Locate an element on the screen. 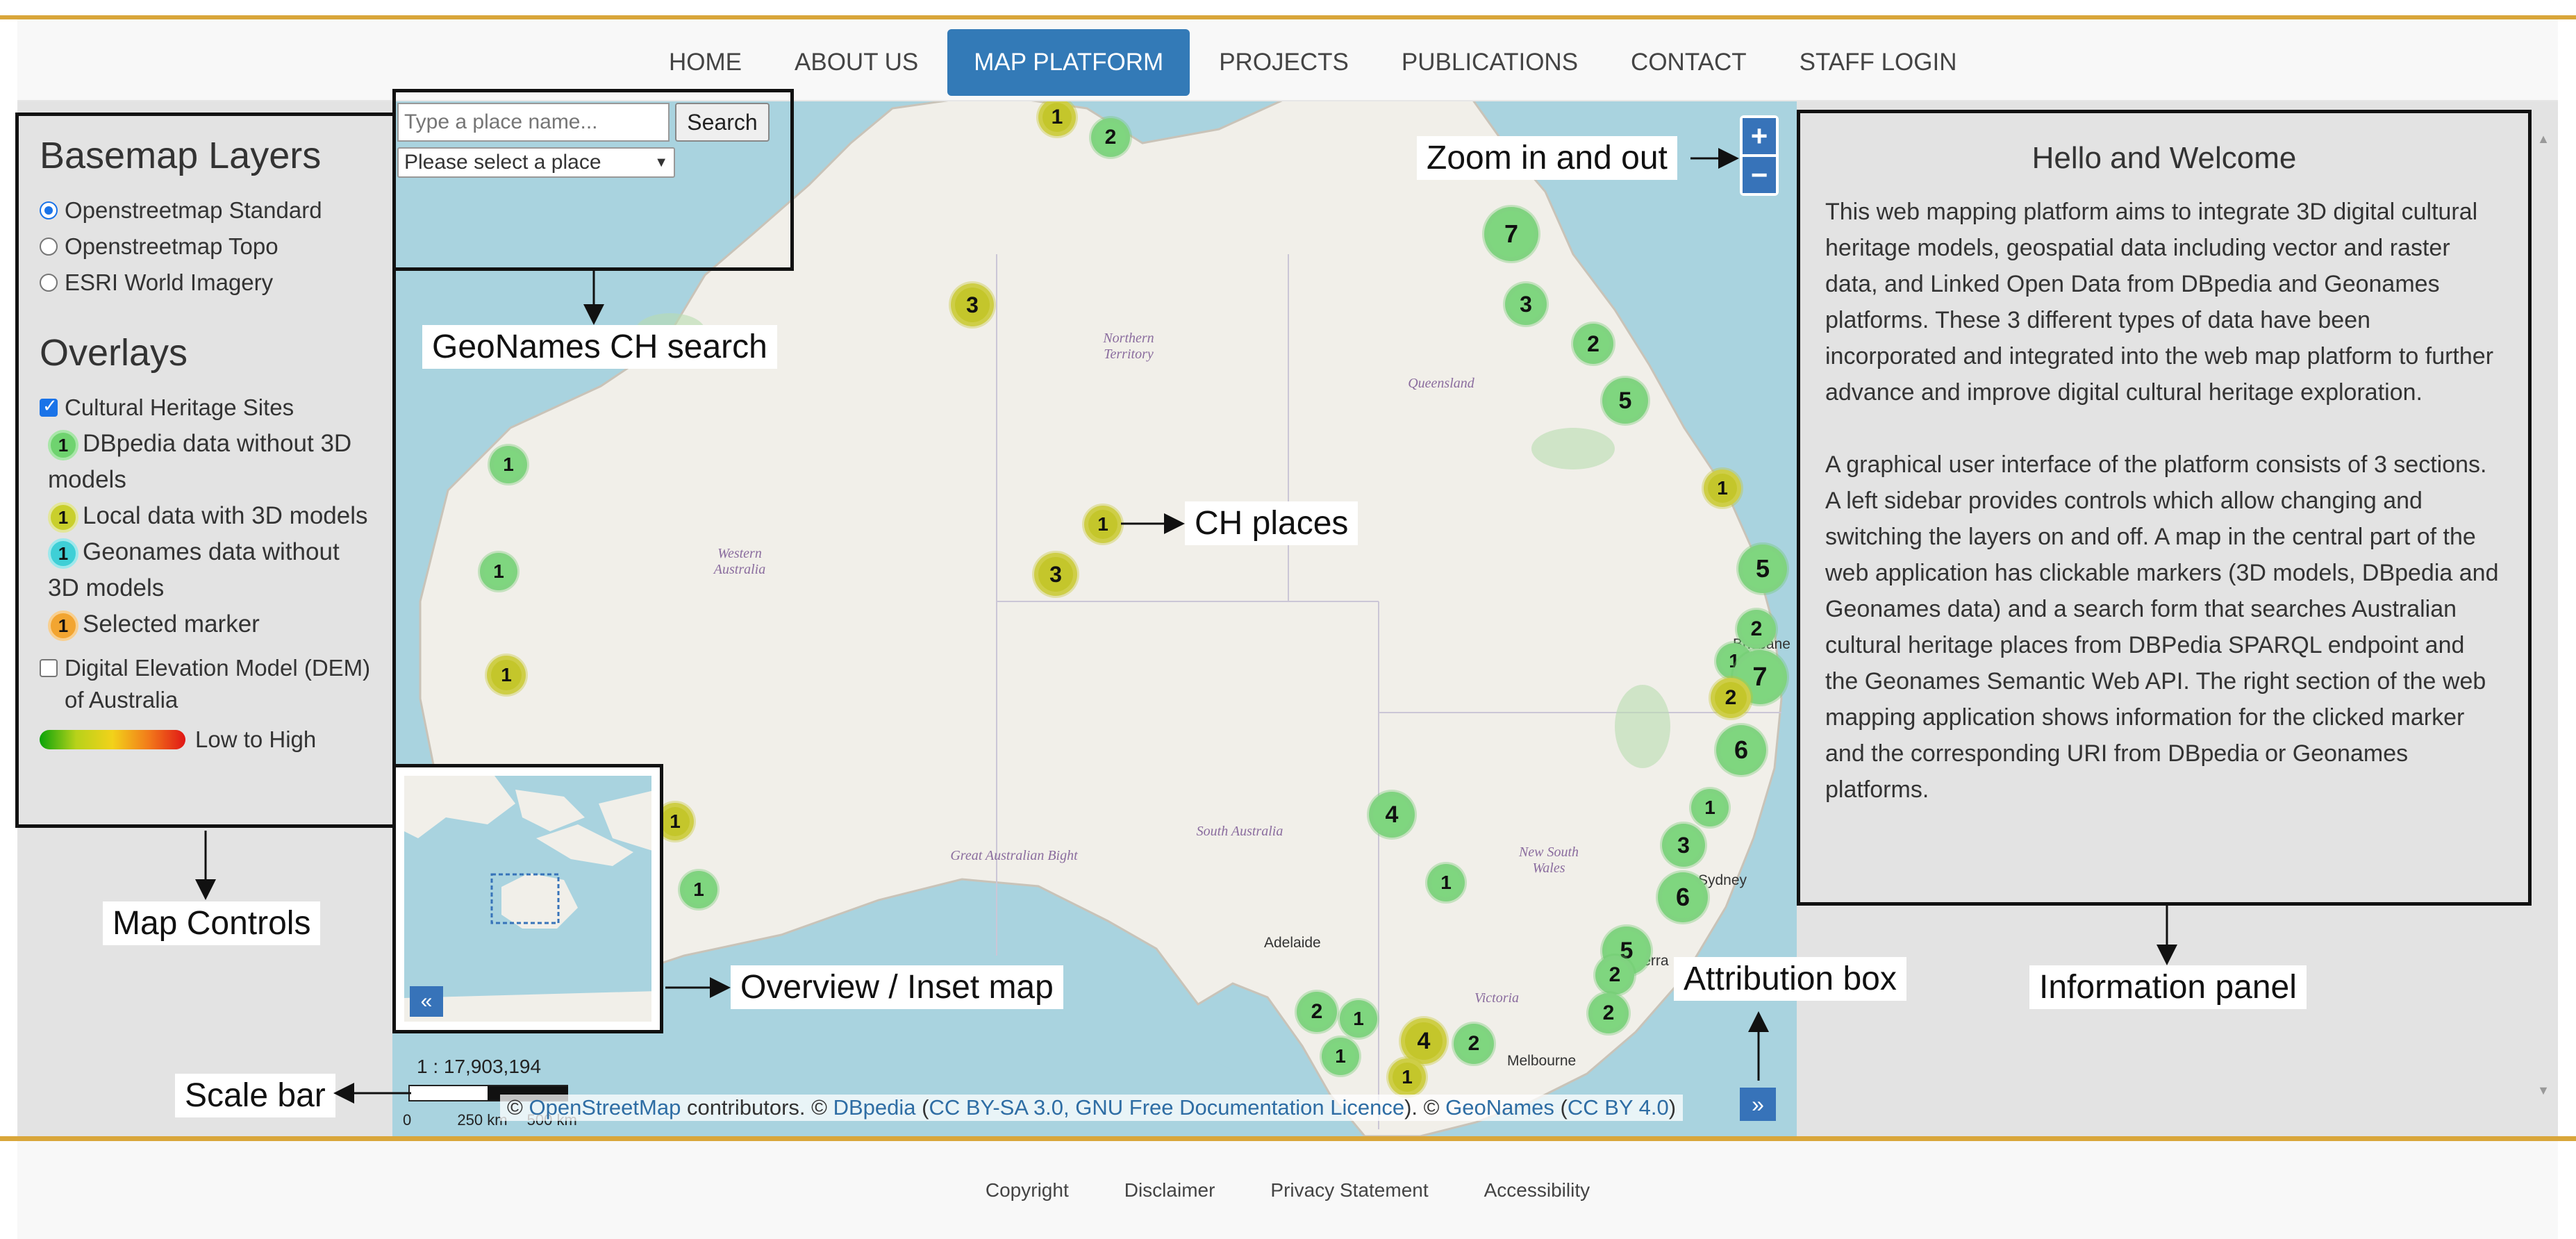 The width and height of the screenshot is (2576, 1239). footer-disclaimer-link: Disclaimer is located at coordinates (1169, 1190).